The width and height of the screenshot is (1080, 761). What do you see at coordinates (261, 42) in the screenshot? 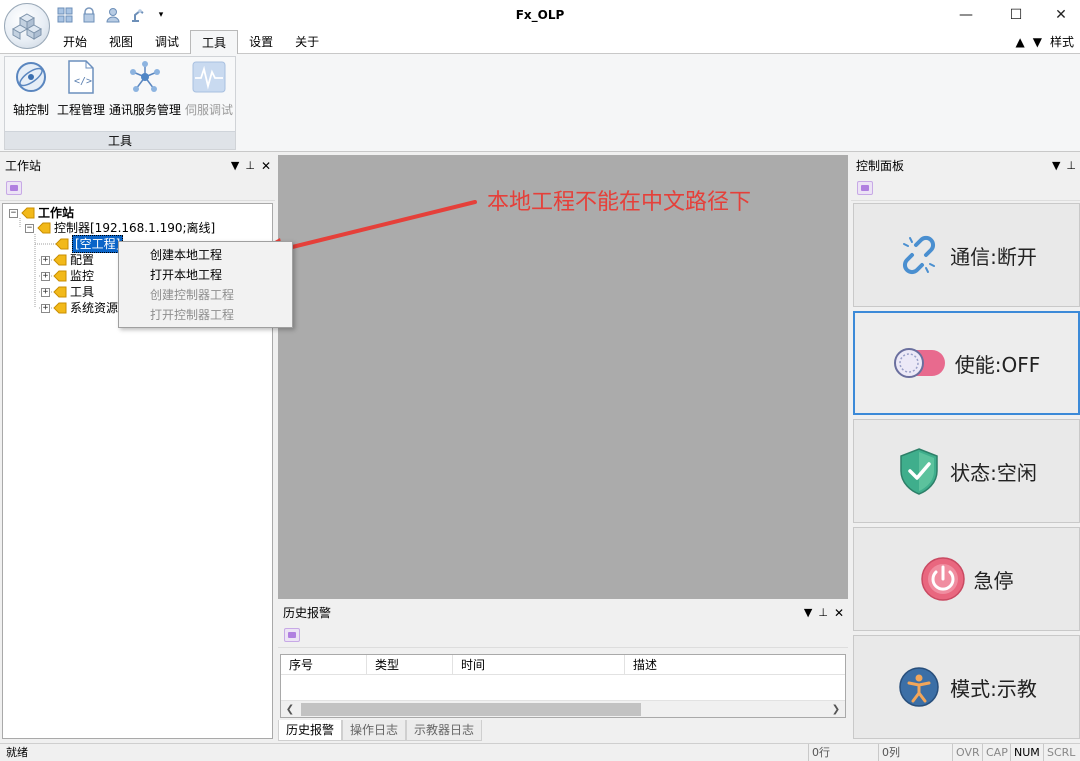
I see `tab-settings: 设置` at bounding box center [261, 42].